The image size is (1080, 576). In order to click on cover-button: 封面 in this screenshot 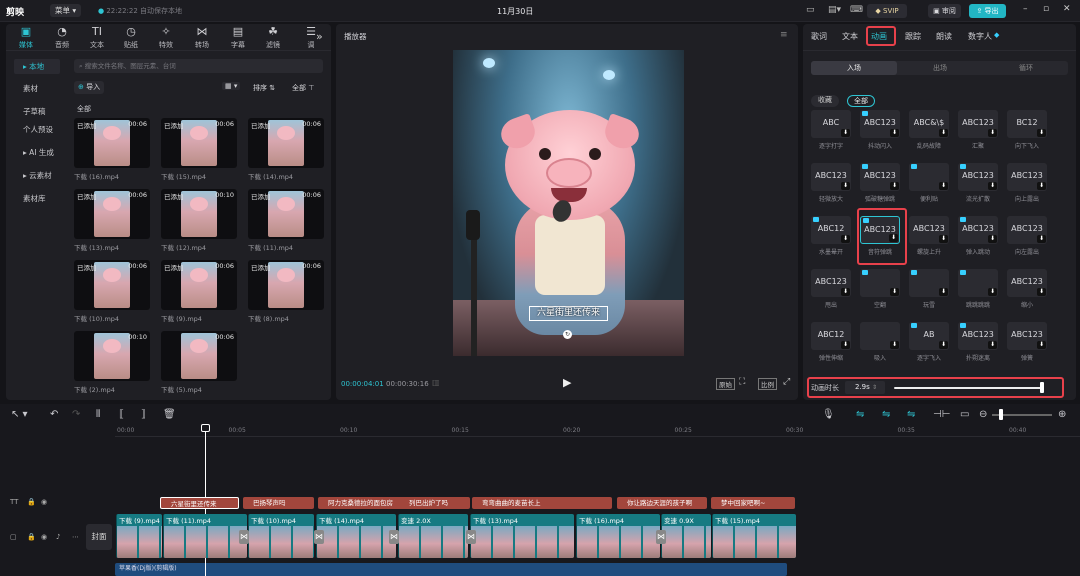, I will do `click(99, 537)`.